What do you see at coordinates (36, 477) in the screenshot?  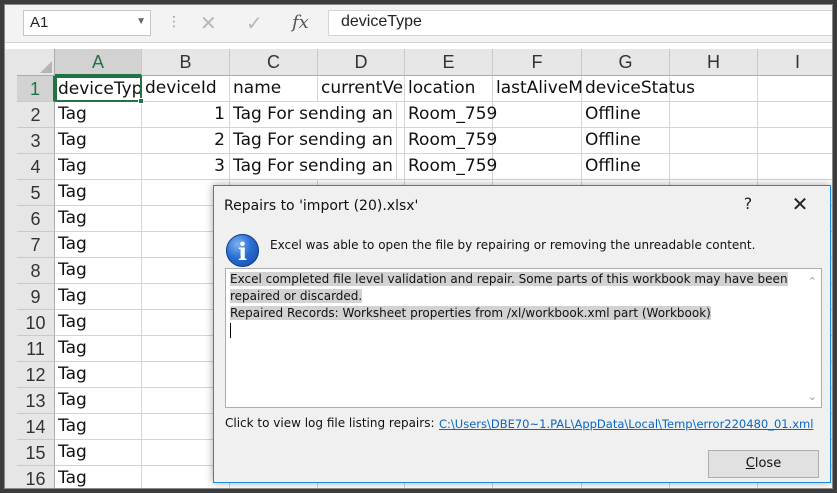 I see `row-header-16: 16` at bounding box center [36, 477].